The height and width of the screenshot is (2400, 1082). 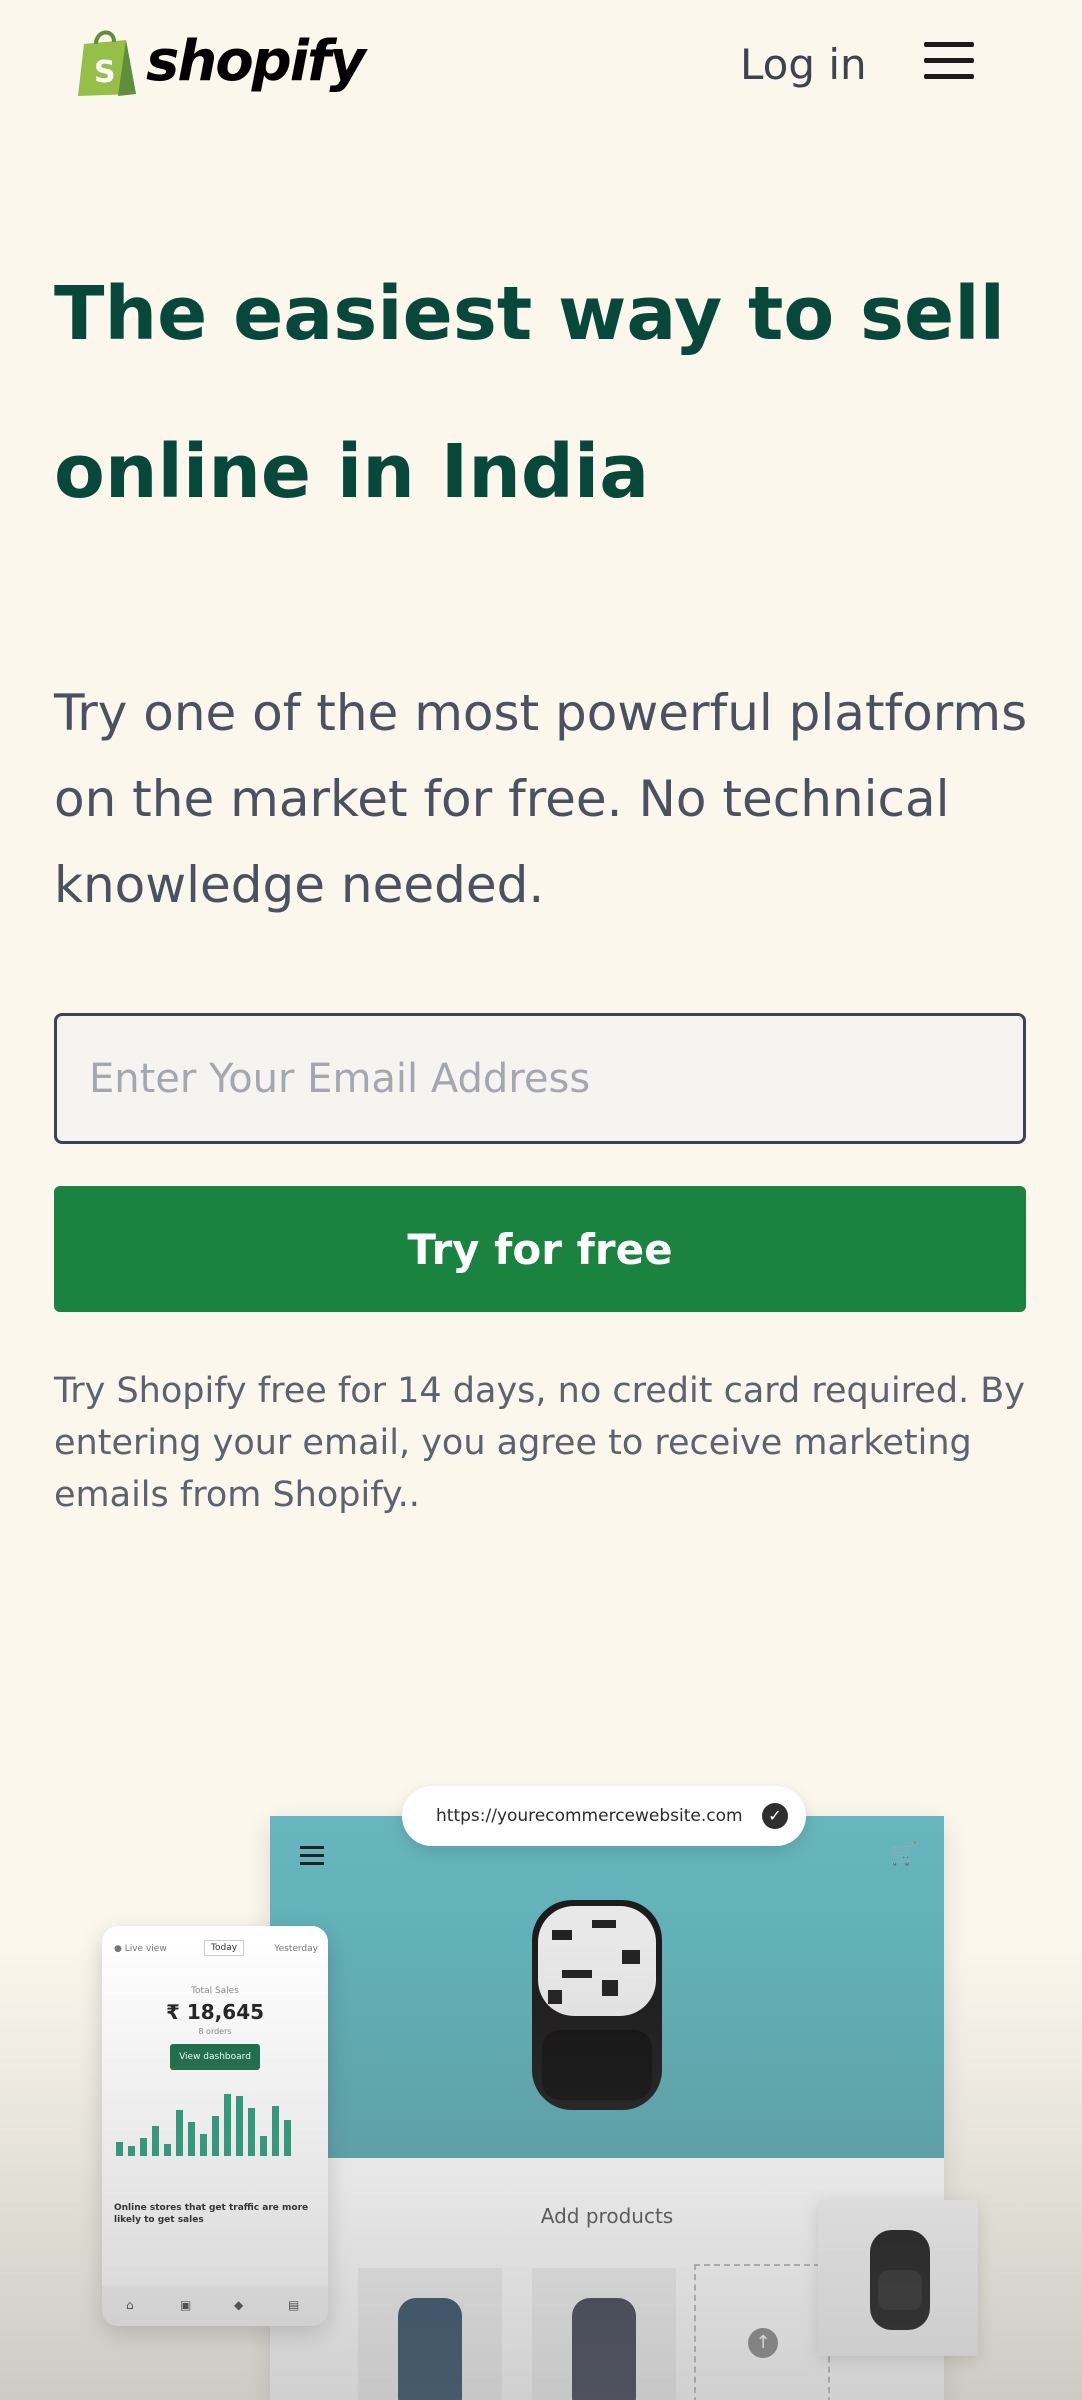 What do you see at coordinates (352, 472) in the screenshot?
I see `headline-line-2: online in India` at bounding box center [352, 472].